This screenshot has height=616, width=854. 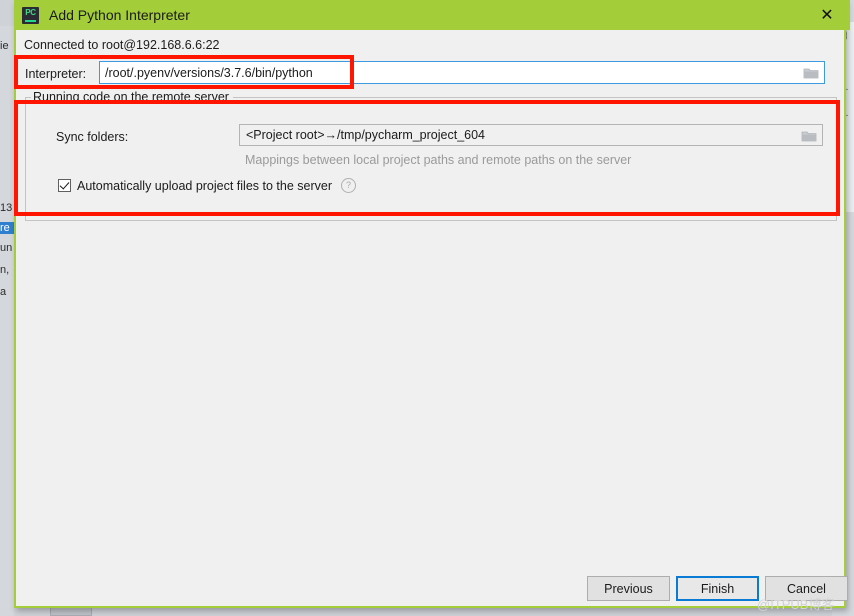 I want to click on interpreter-value: /root/.pyenv/versions/3.7.6/bin/python, so click(x=209, y=72).